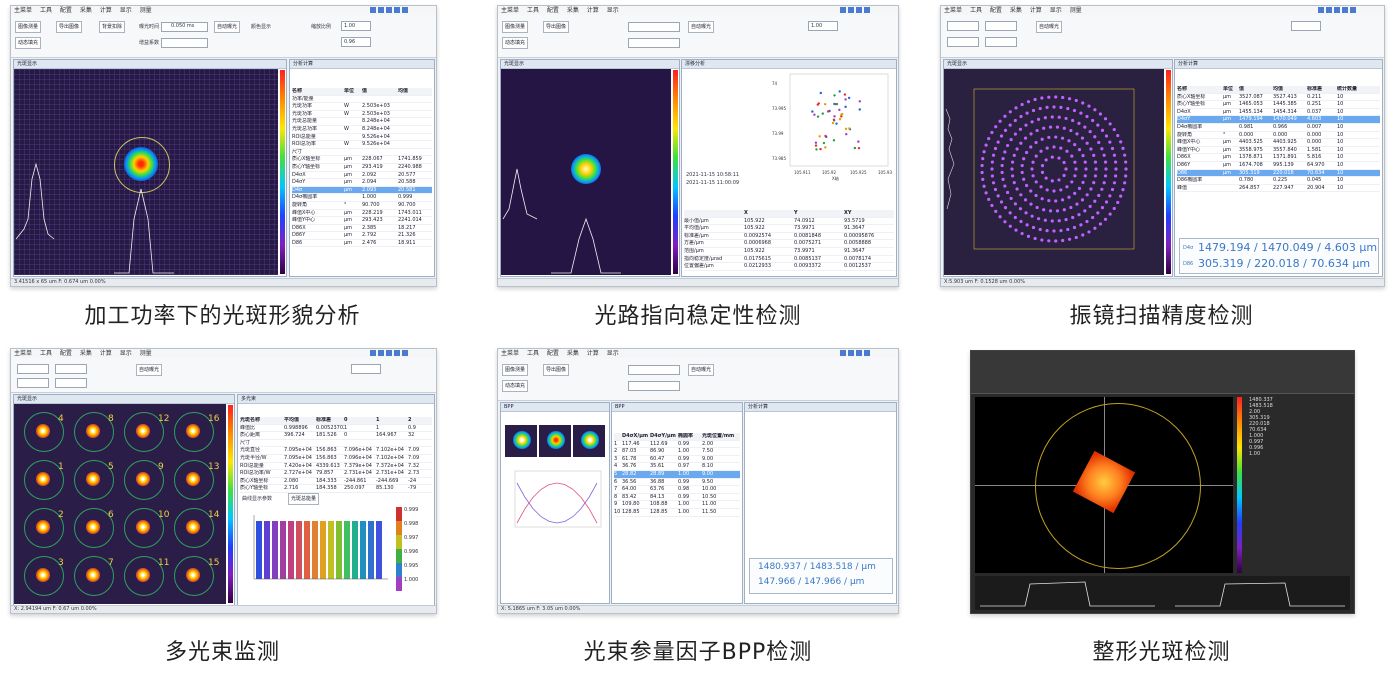 Image resolution: width=1395 pixels, height=684 pixels. Describe the element at coordinates (677, 467) in the screenshot. I see `table-row: 4 36.76 35.61 0.97 8.10` at that location.